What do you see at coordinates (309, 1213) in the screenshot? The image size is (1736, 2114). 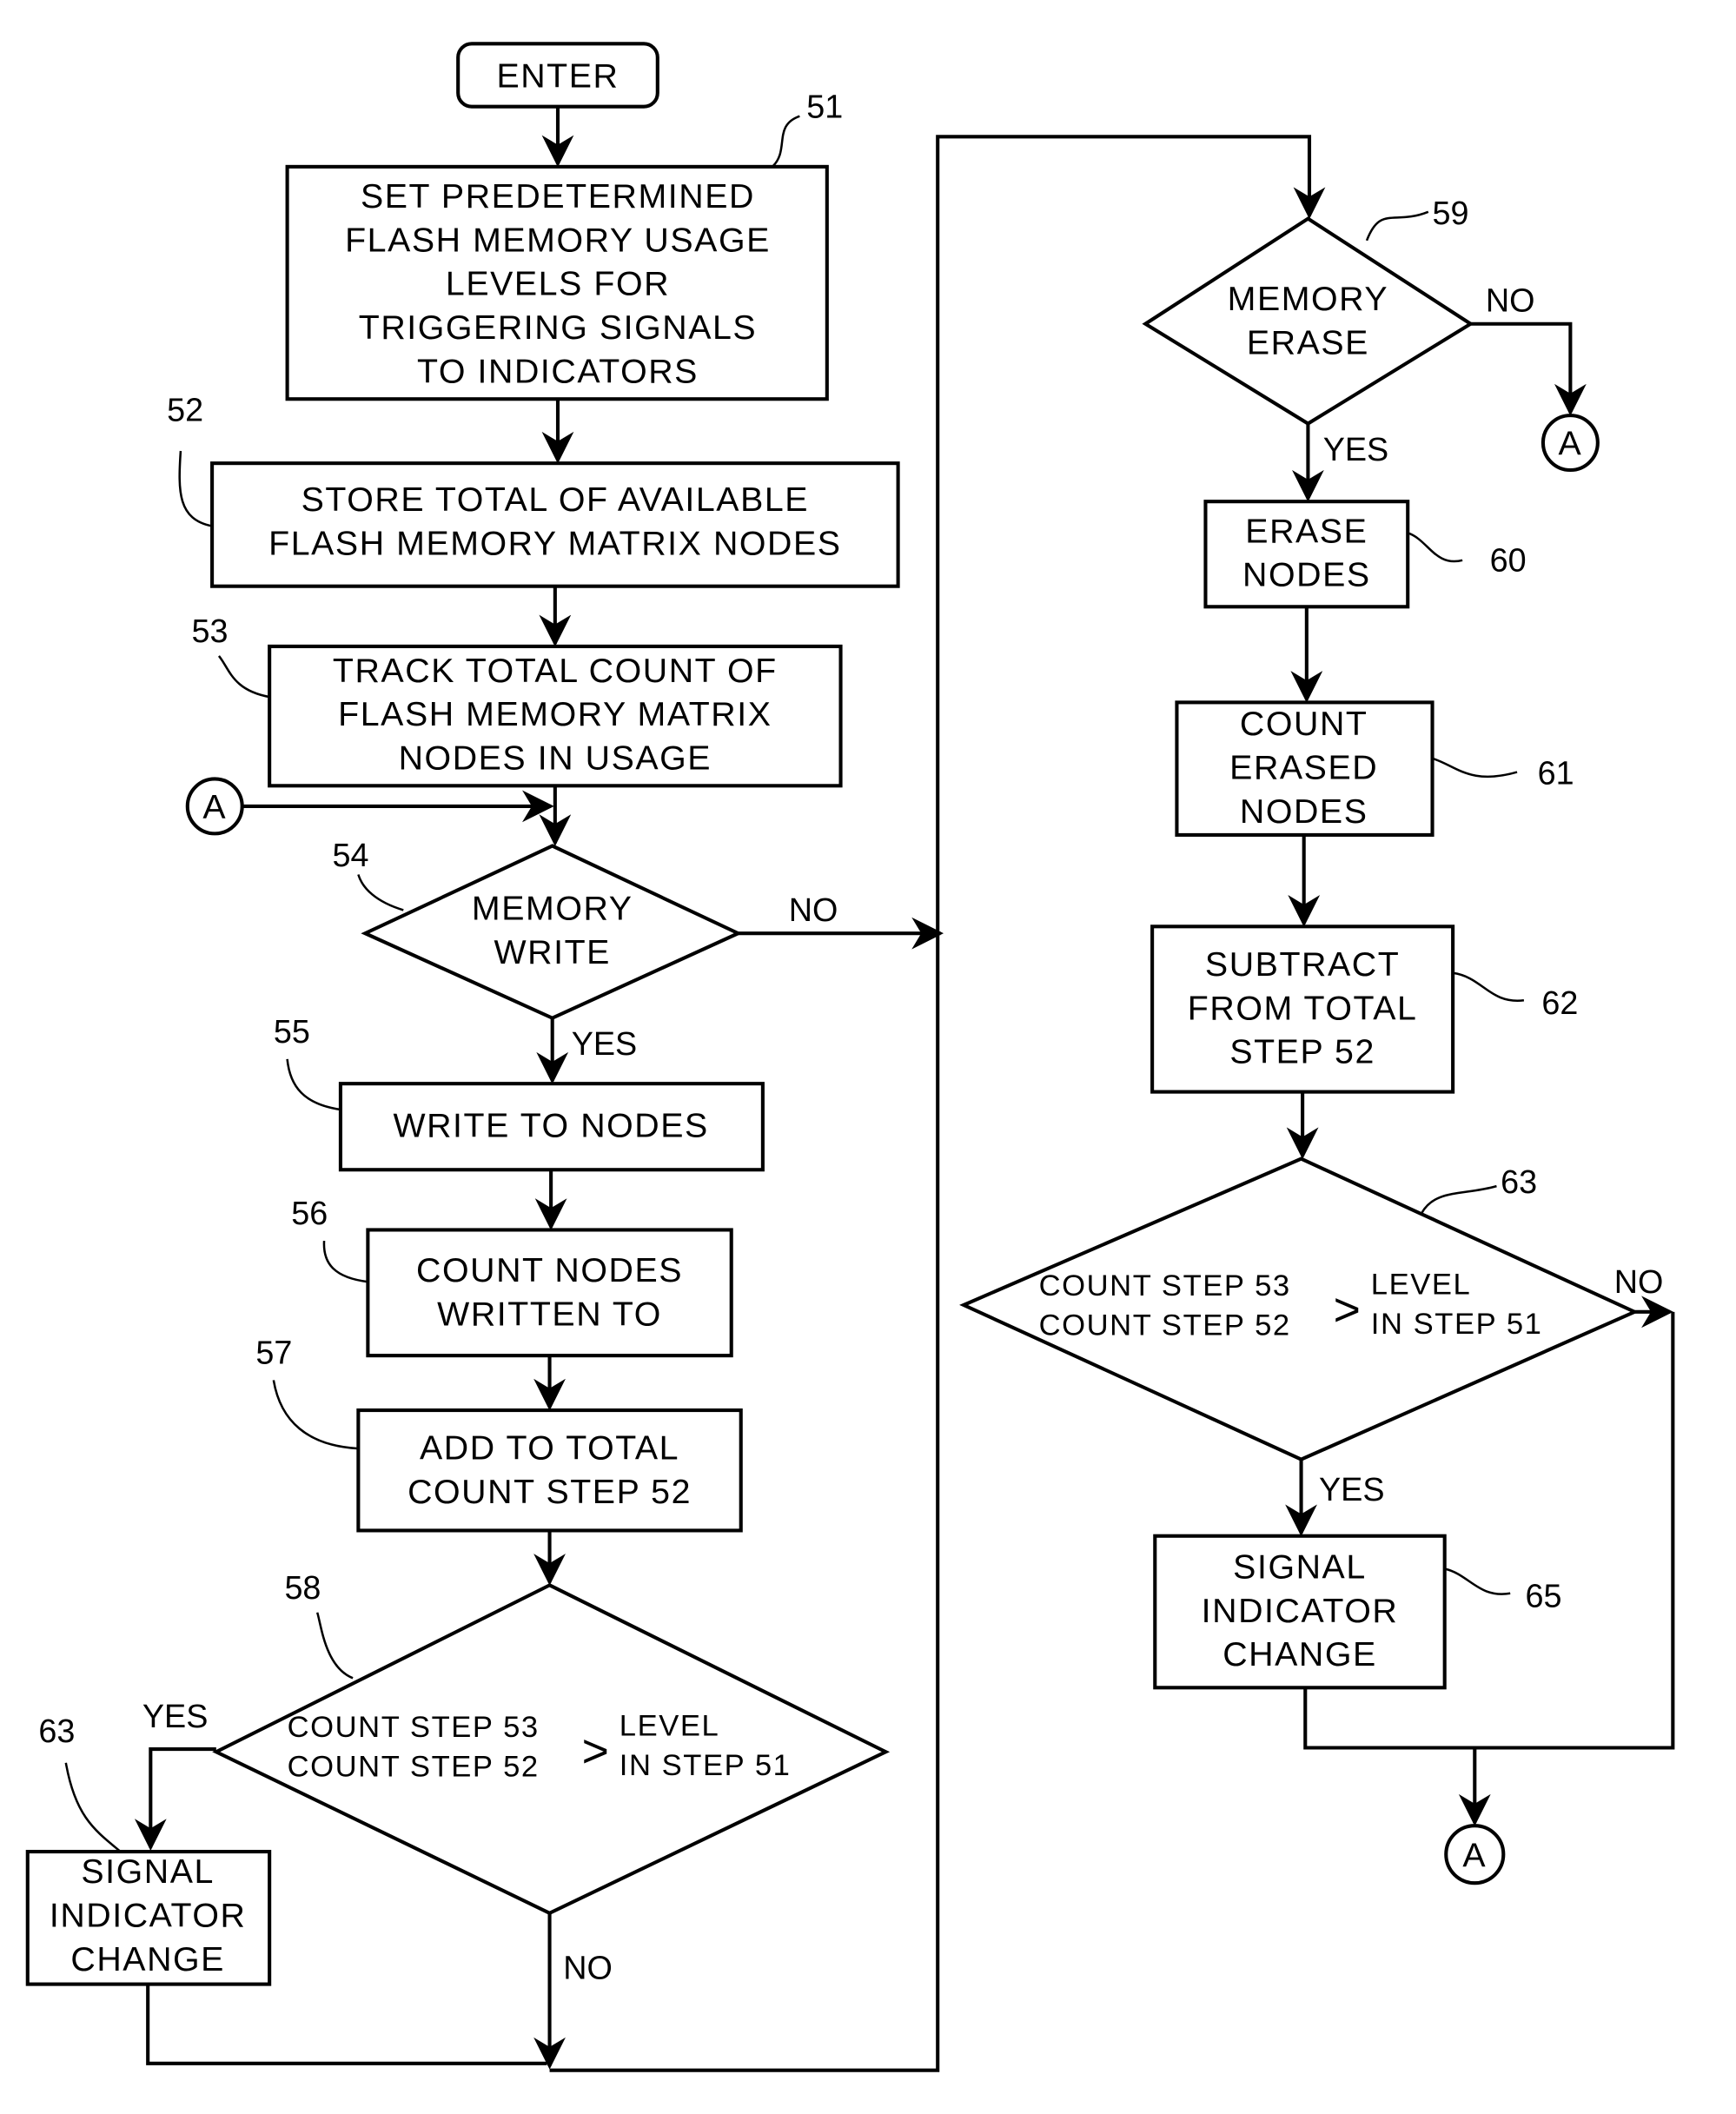 I see `ref-56: 56` at bounding box center [309, 1213].